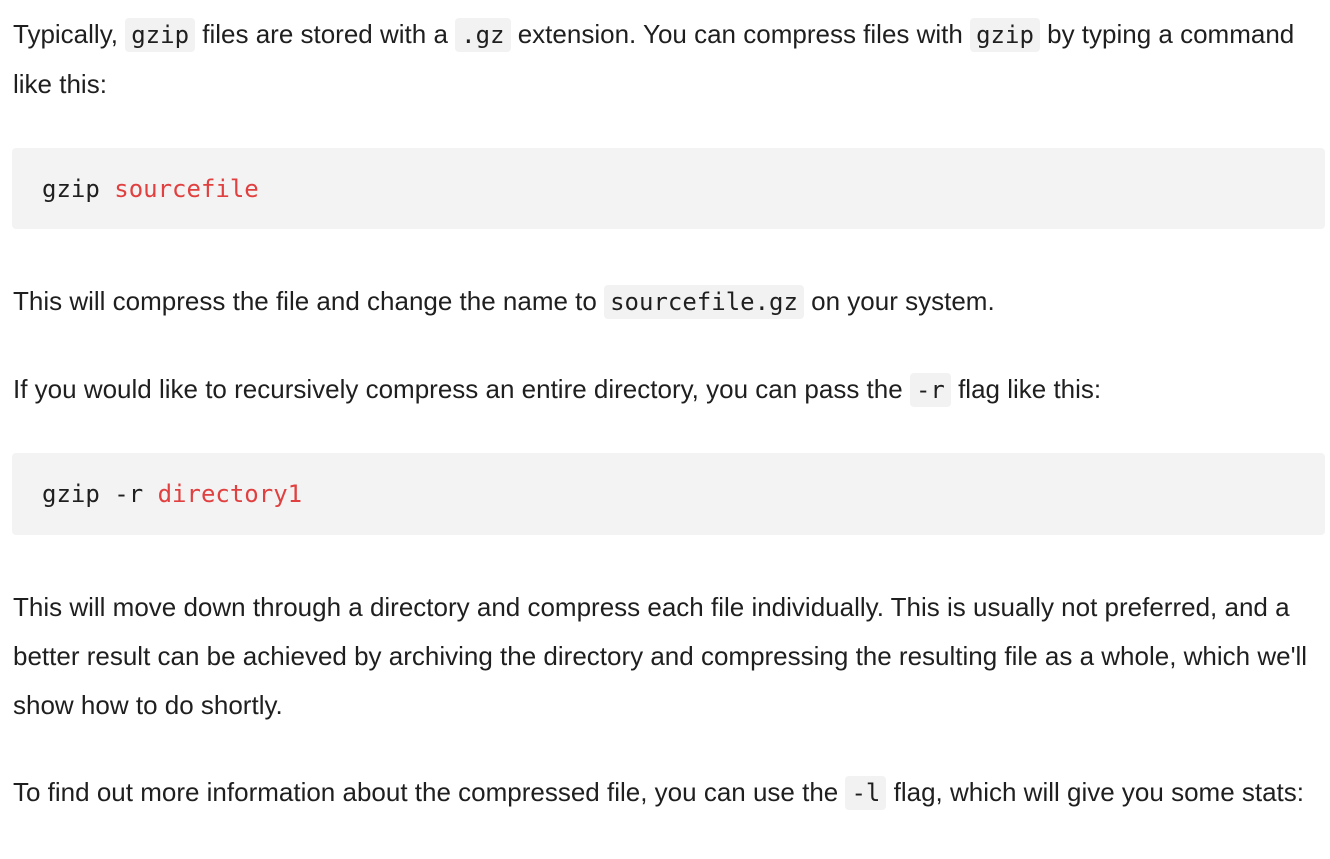 The height and width of the screenshot is (859, 1330). Describe the element at coordinates (69, 34) in the screenshot. I see `text-segment: Typically,` at that location.